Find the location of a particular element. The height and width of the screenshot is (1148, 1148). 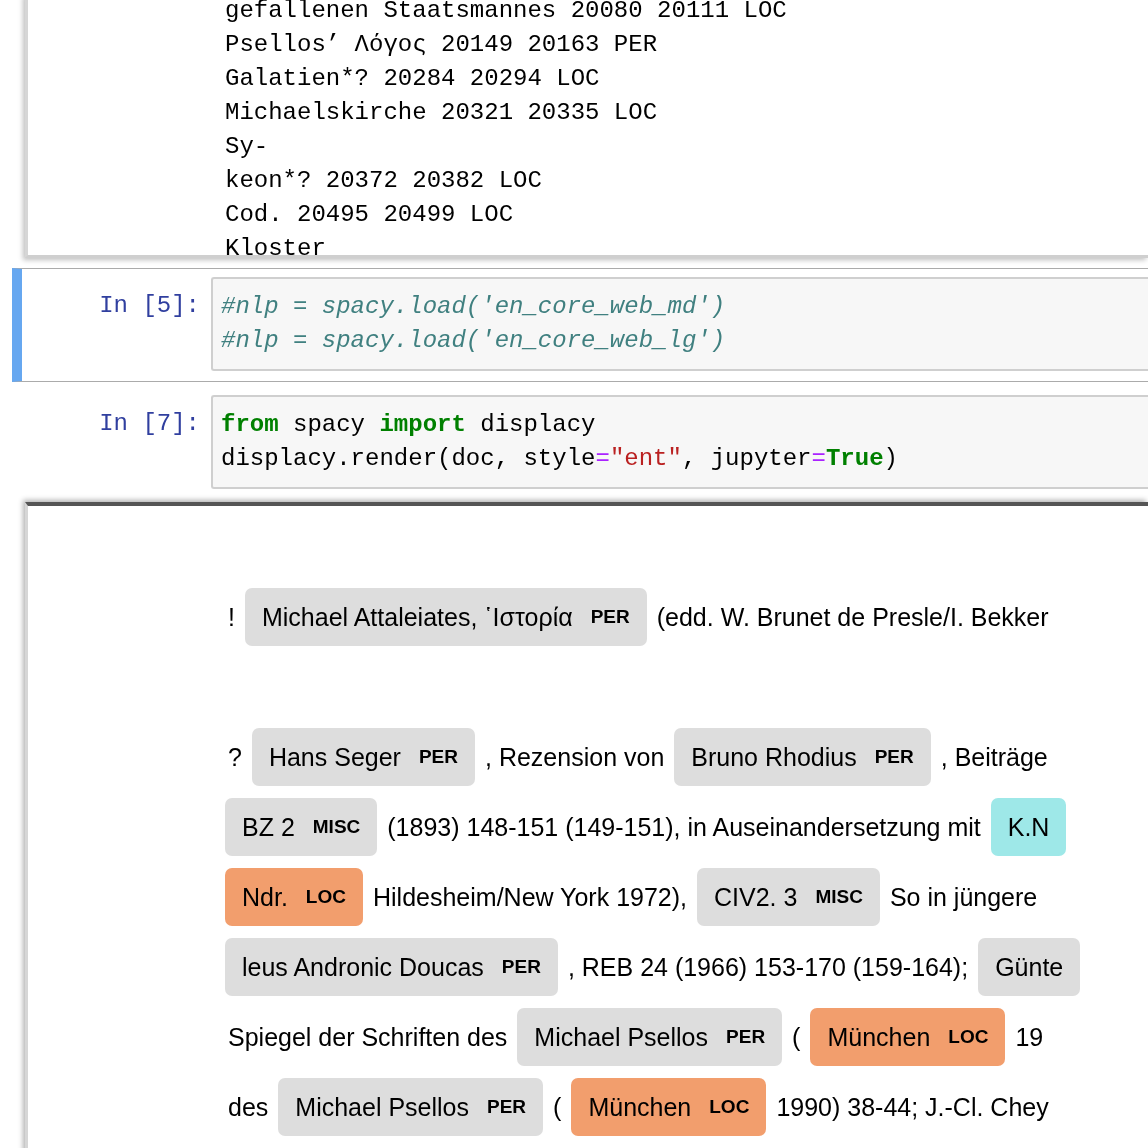

code-cell: In [7]: from spacy import displacy displacy.render(doc, style="ent", jupyter=True) is located at coordinates (580, 443).